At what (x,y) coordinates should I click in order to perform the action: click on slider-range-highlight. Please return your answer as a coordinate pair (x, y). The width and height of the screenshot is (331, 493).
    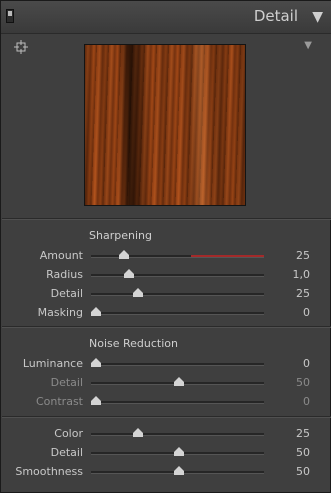
    Looking at the image, I should click on (227, 256).